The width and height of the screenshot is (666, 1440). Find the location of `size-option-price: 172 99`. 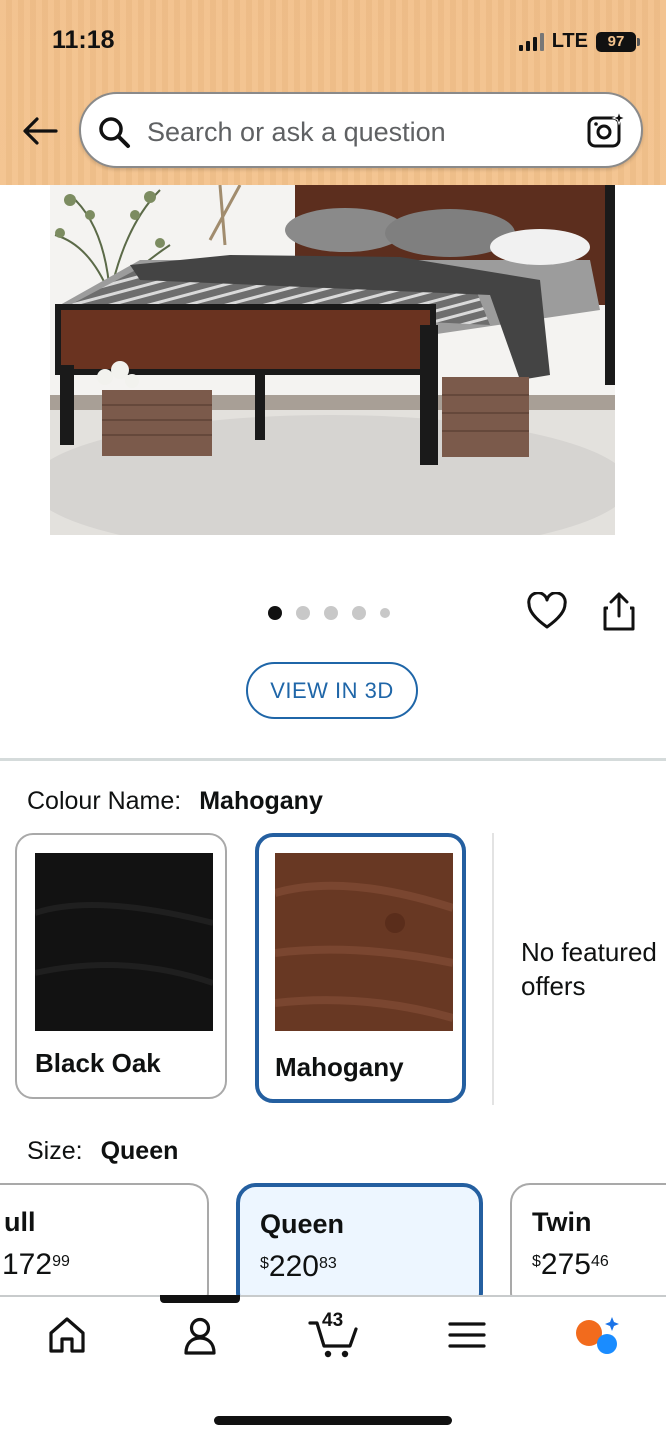

size-option-price: 172 99 is located at coordinates (36, 1264).